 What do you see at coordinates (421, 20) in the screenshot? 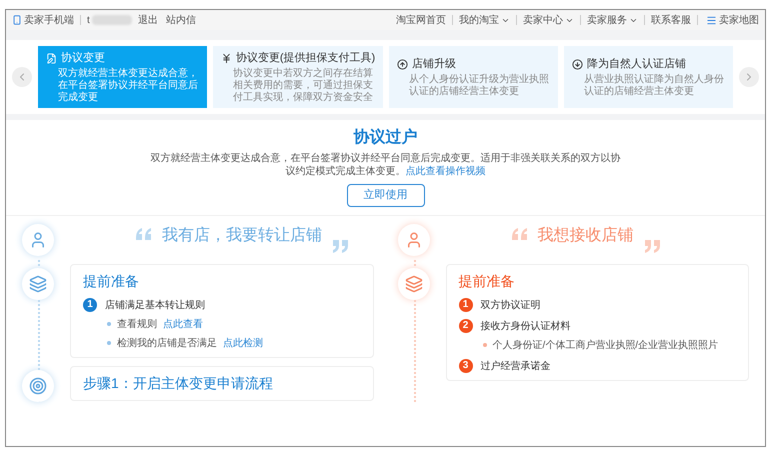
I see `nav-link: 淘宝网首页` at bounding box center [421, 20].